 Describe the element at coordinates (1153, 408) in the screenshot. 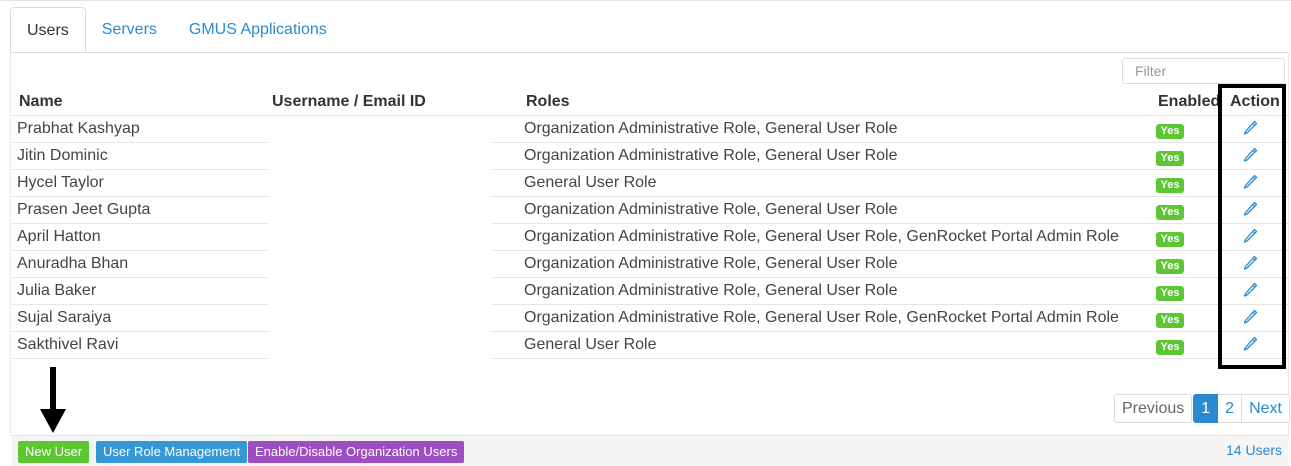

I see `pagination-previous-button: Previous` at that location.